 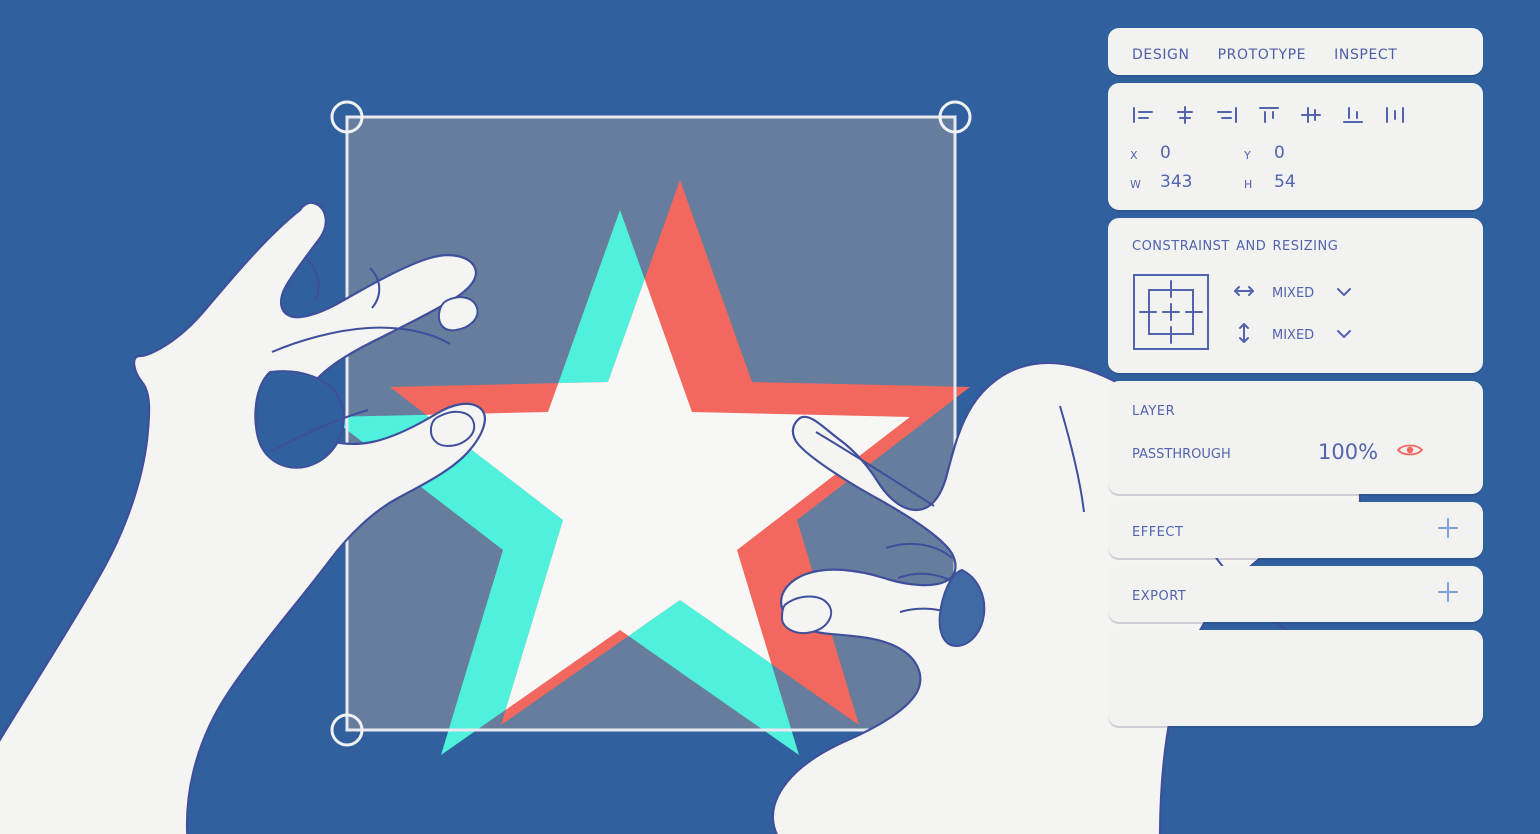 What do you see at coordinates (1159, 594) in the screenshot?
I see `export-title: Export` at bounding box center [1159, 594].